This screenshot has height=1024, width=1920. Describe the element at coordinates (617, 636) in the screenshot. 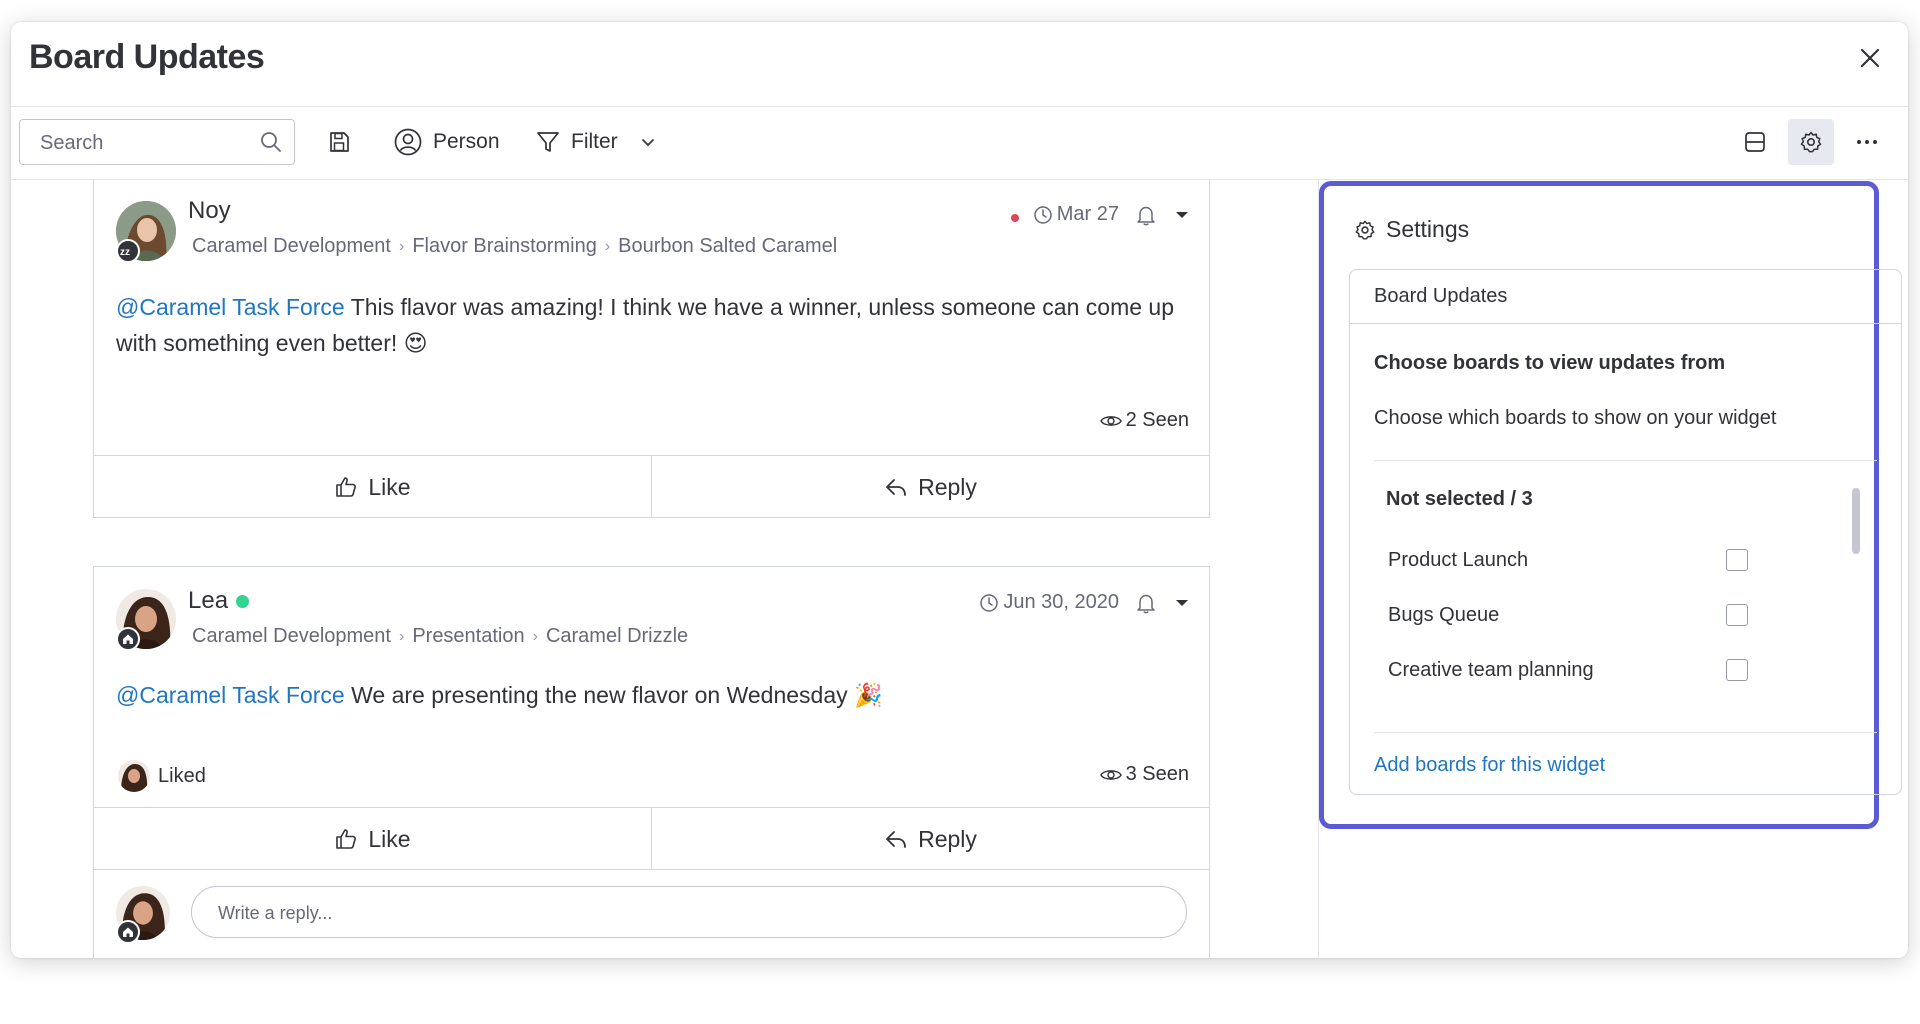

I see `breadcrumb-item: Caramel Drizzle` at that location.